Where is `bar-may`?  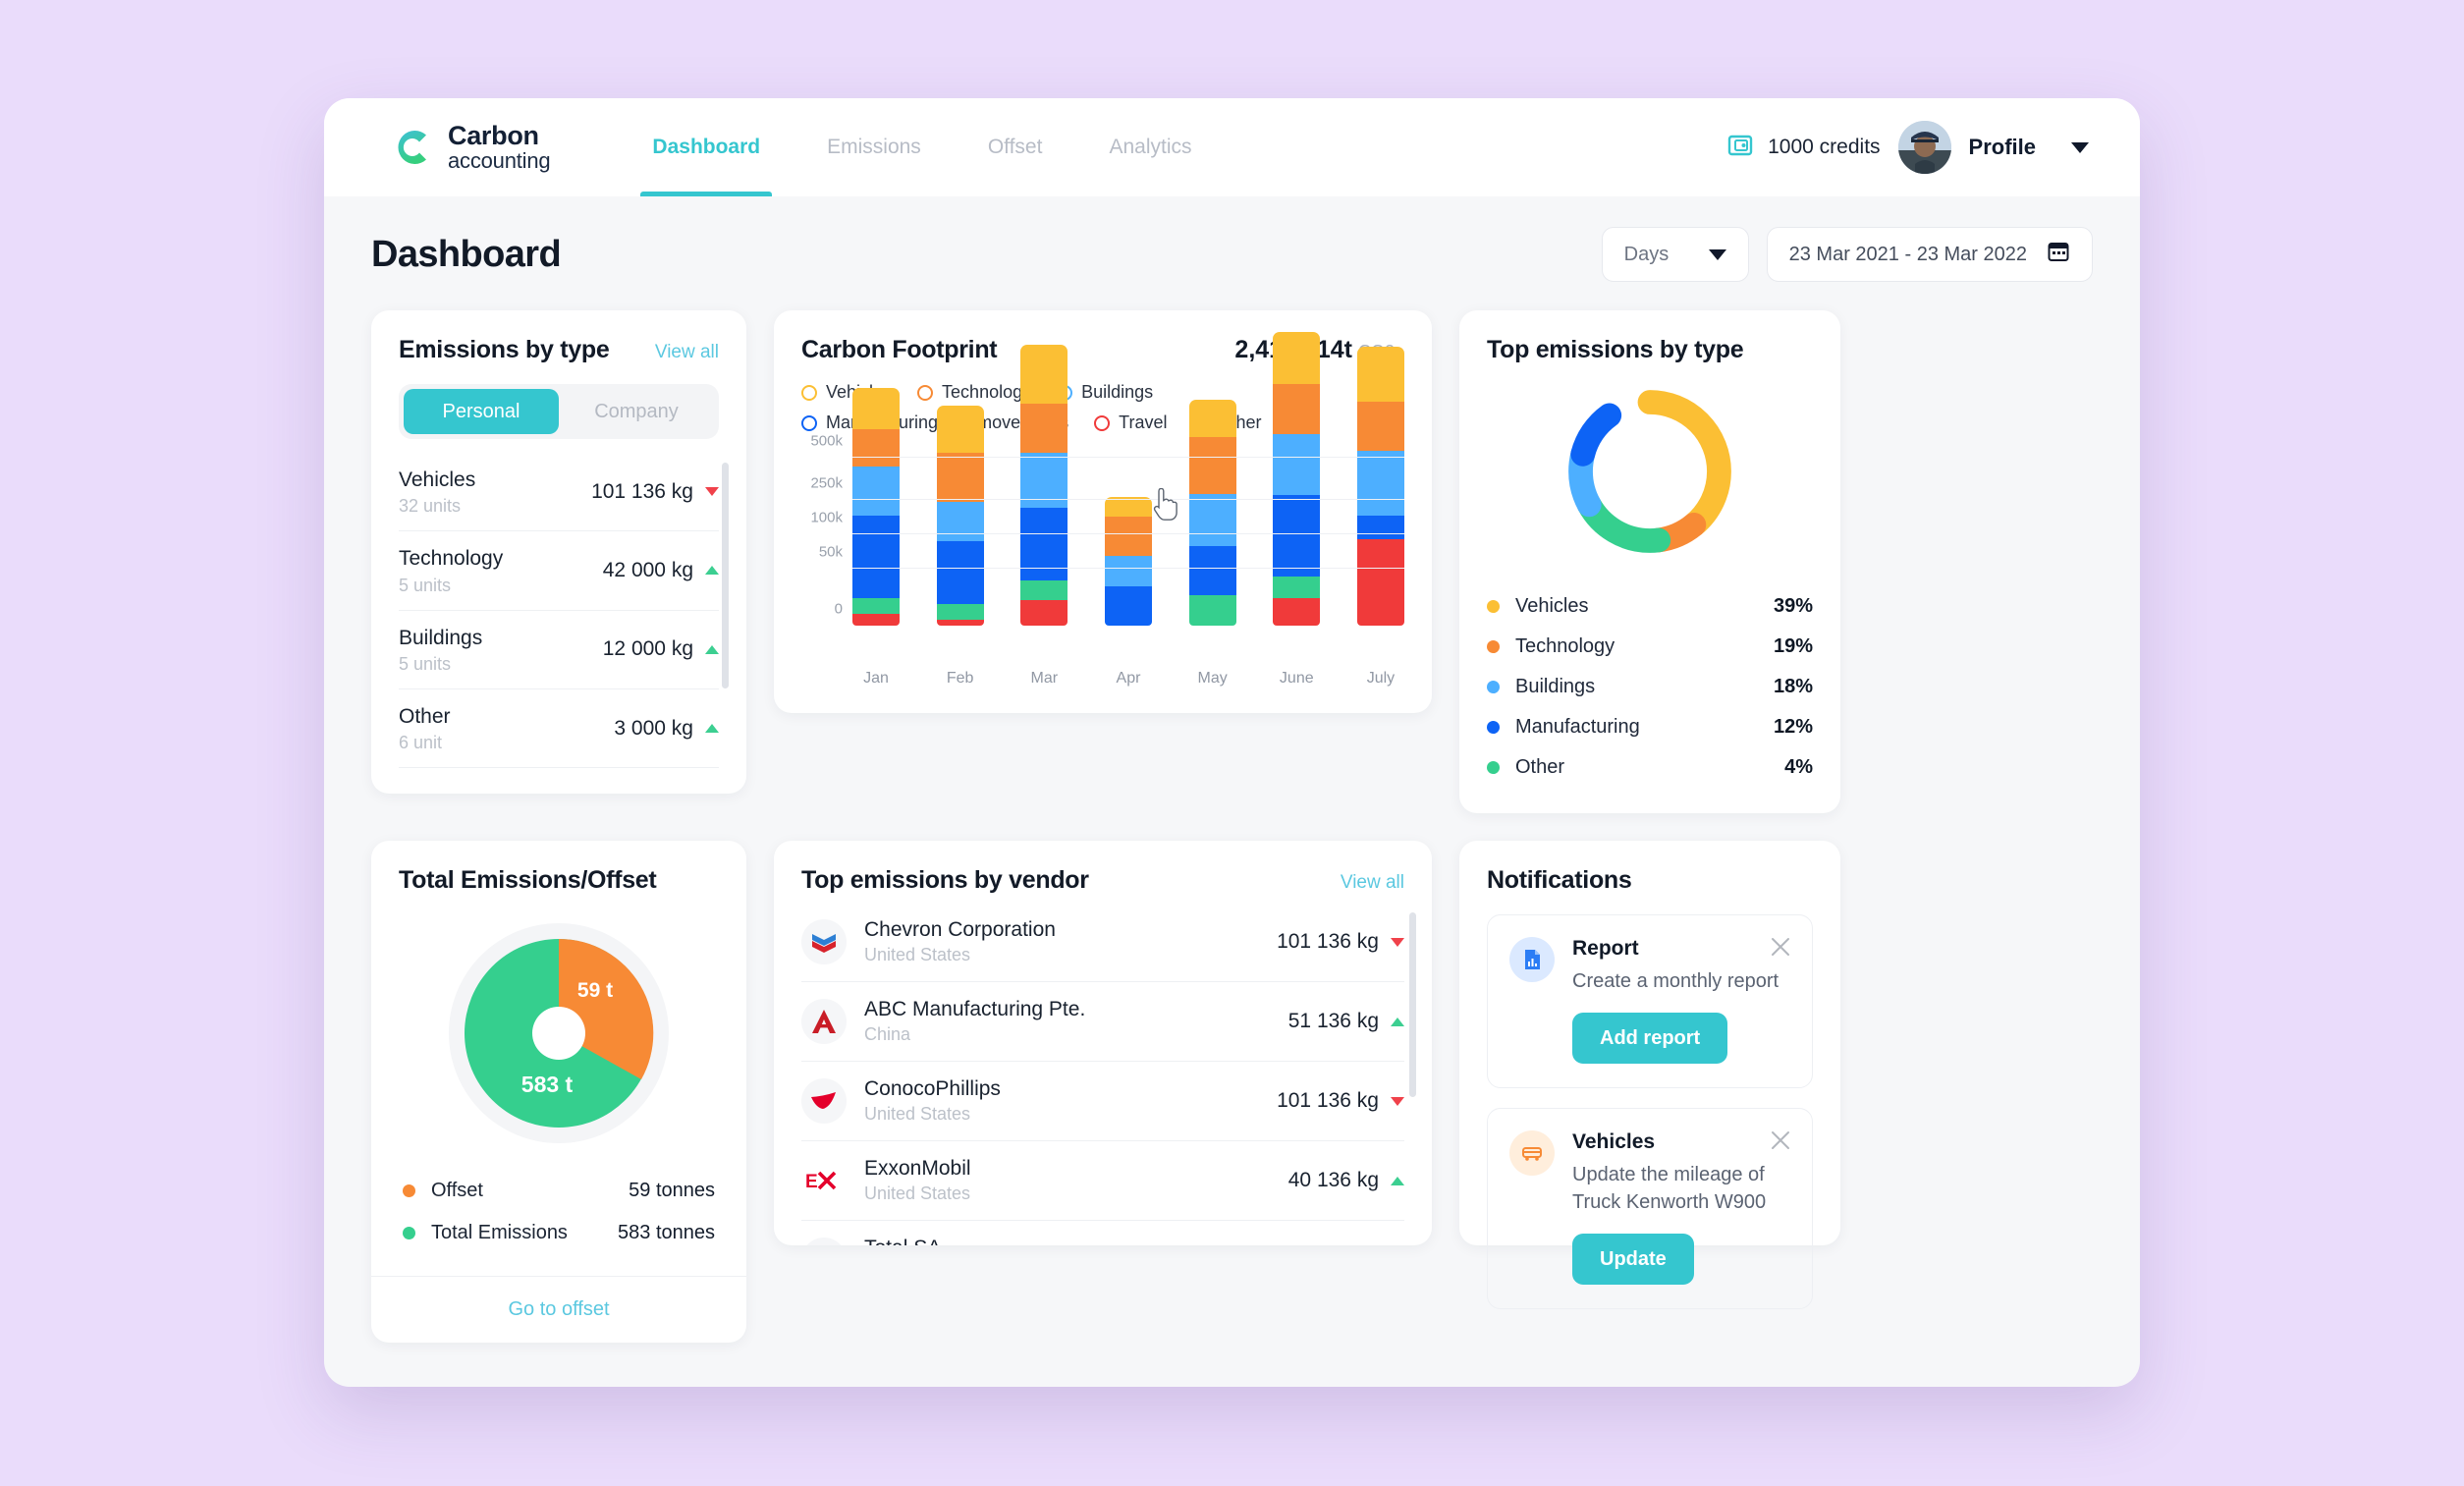
bar-may is located at coordinates (1212, 513).